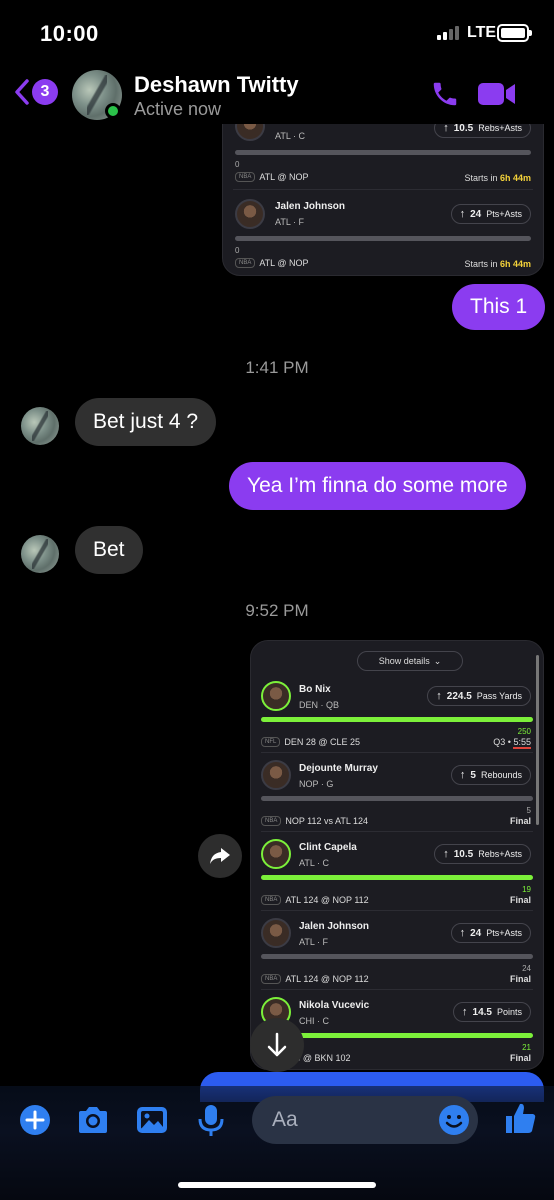 The width and height of the screenshot is (554, 1200). What do you see at coordinates (178, 109) in the screenshot?
I see `contact-status: Active now` at bounding box center [178, 109].